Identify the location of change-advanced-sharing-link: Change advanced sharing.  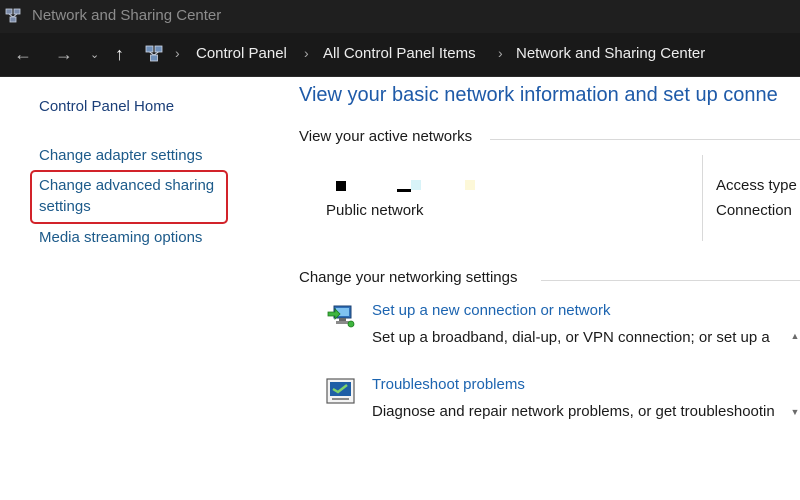
(126, 185).